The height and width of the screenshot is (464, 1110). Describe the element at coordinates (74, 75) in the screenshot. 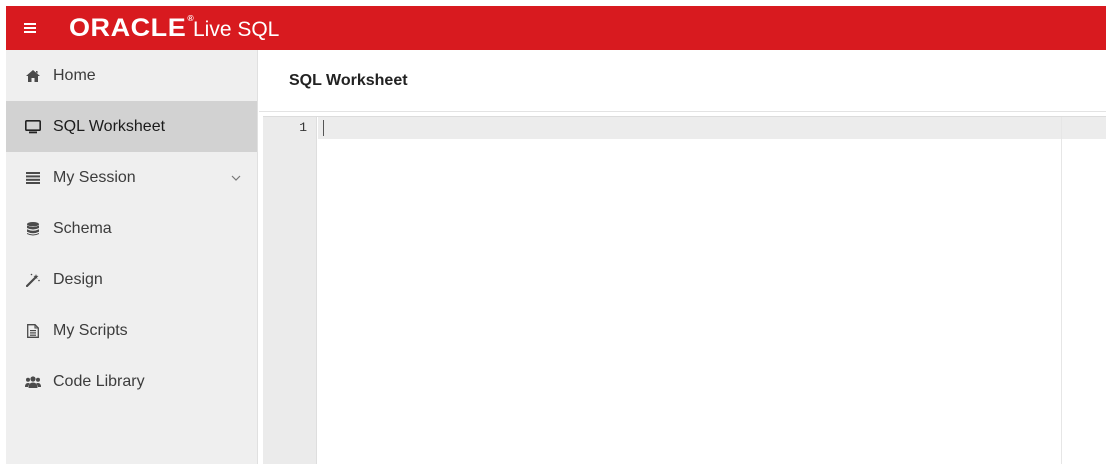

I see `sidebar-item-label: Home` at that location.